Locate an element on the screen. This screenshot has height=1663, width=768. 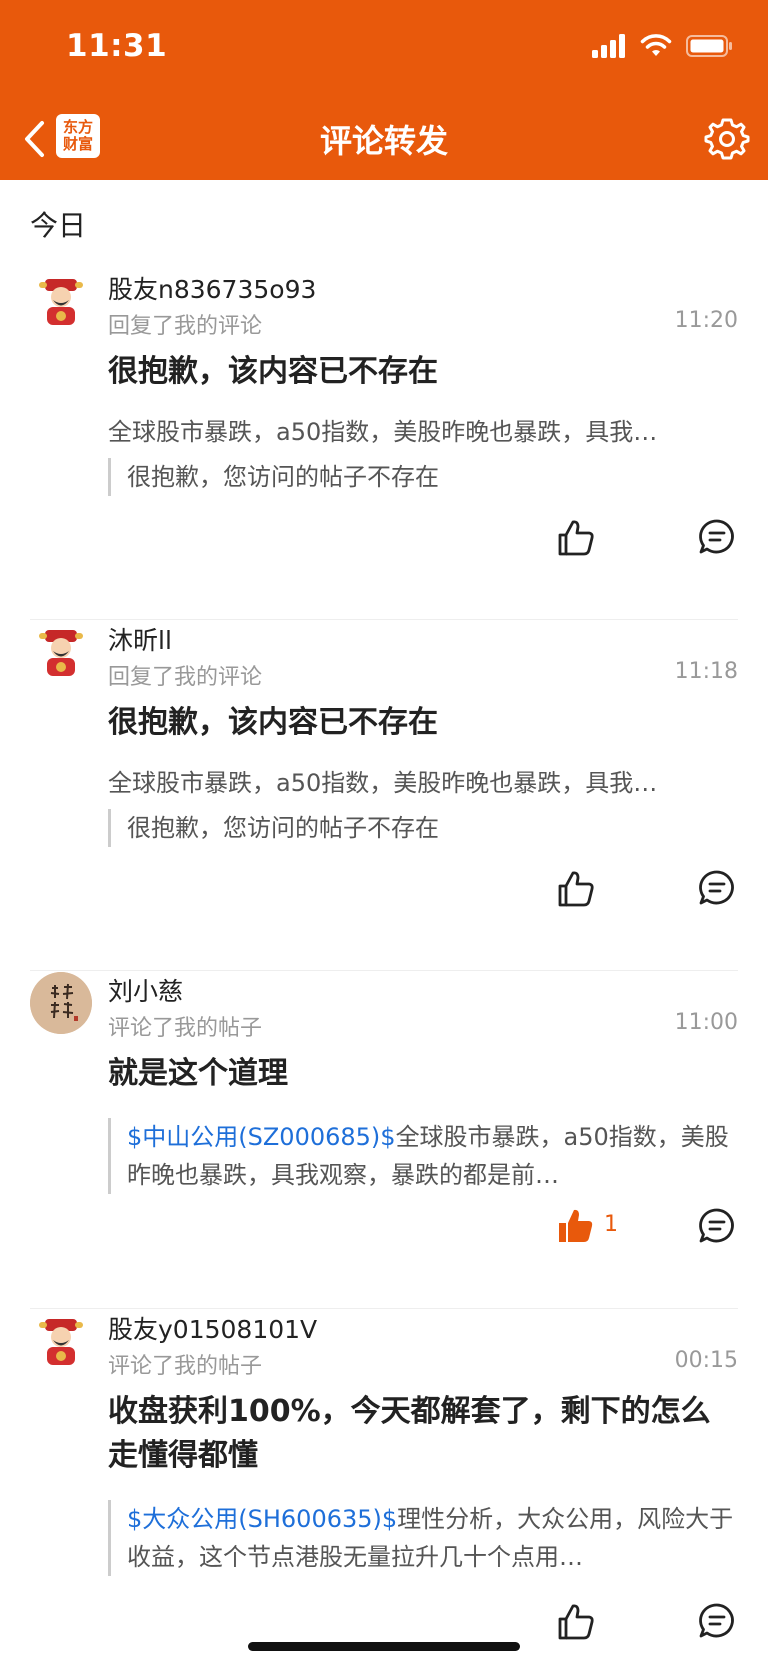
gear-icon is located at coordinates (727, 139).